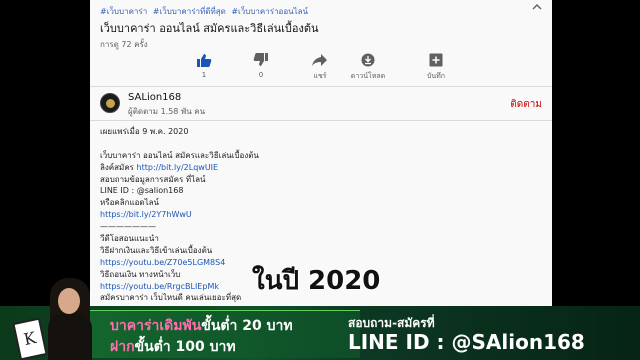 Image resolution: width=640 pixels, height=360 pixels. I want to click on description-line: หรือคลิกแอดไลน์, so click(320, 203).